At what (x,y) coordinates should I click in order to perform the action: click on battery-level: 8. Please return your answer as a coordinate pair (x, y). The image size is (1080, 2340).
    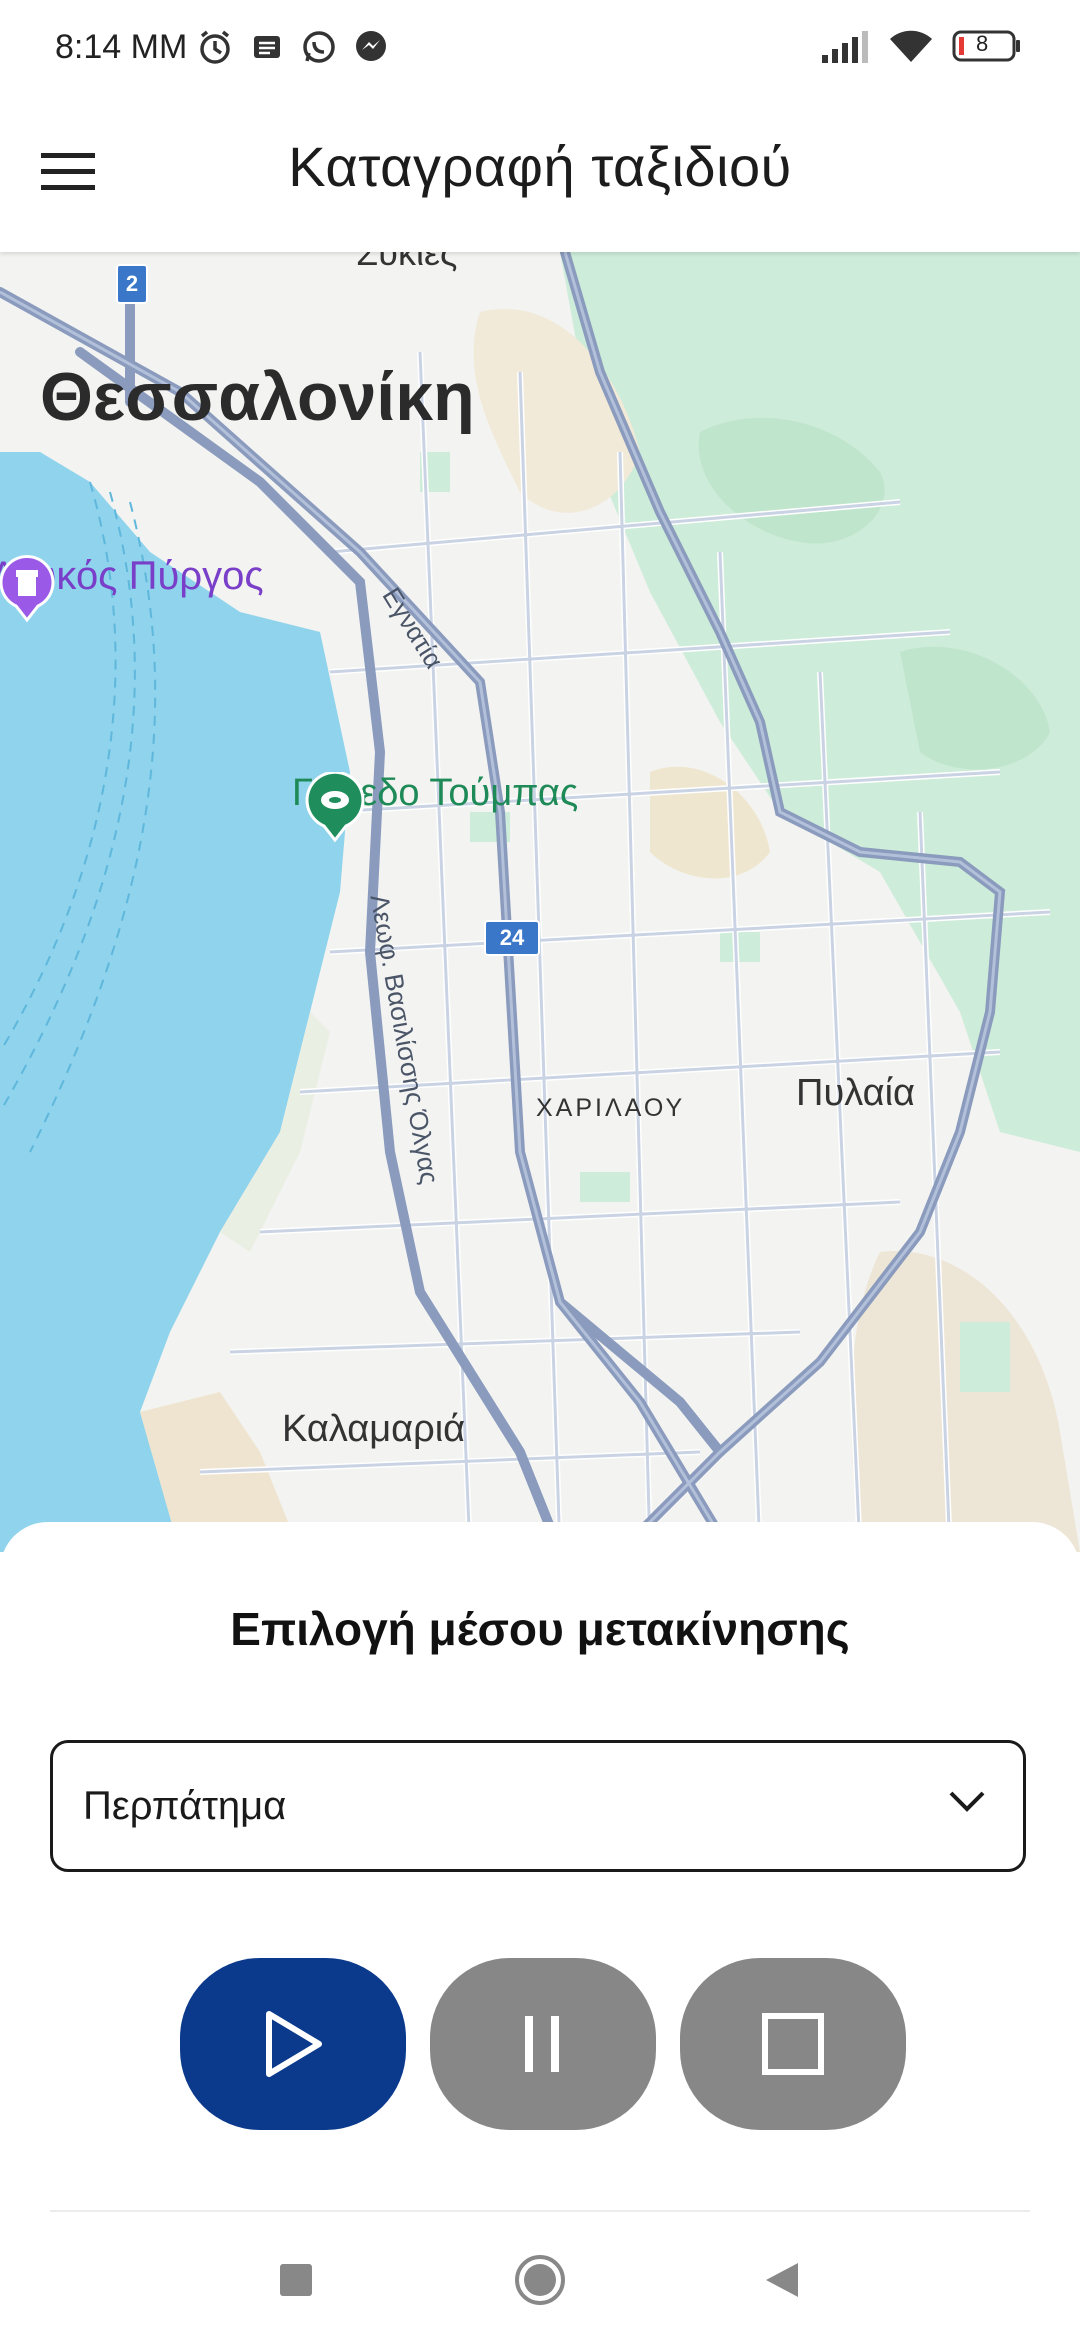
    Looking at the image, I should click on (982, 43).